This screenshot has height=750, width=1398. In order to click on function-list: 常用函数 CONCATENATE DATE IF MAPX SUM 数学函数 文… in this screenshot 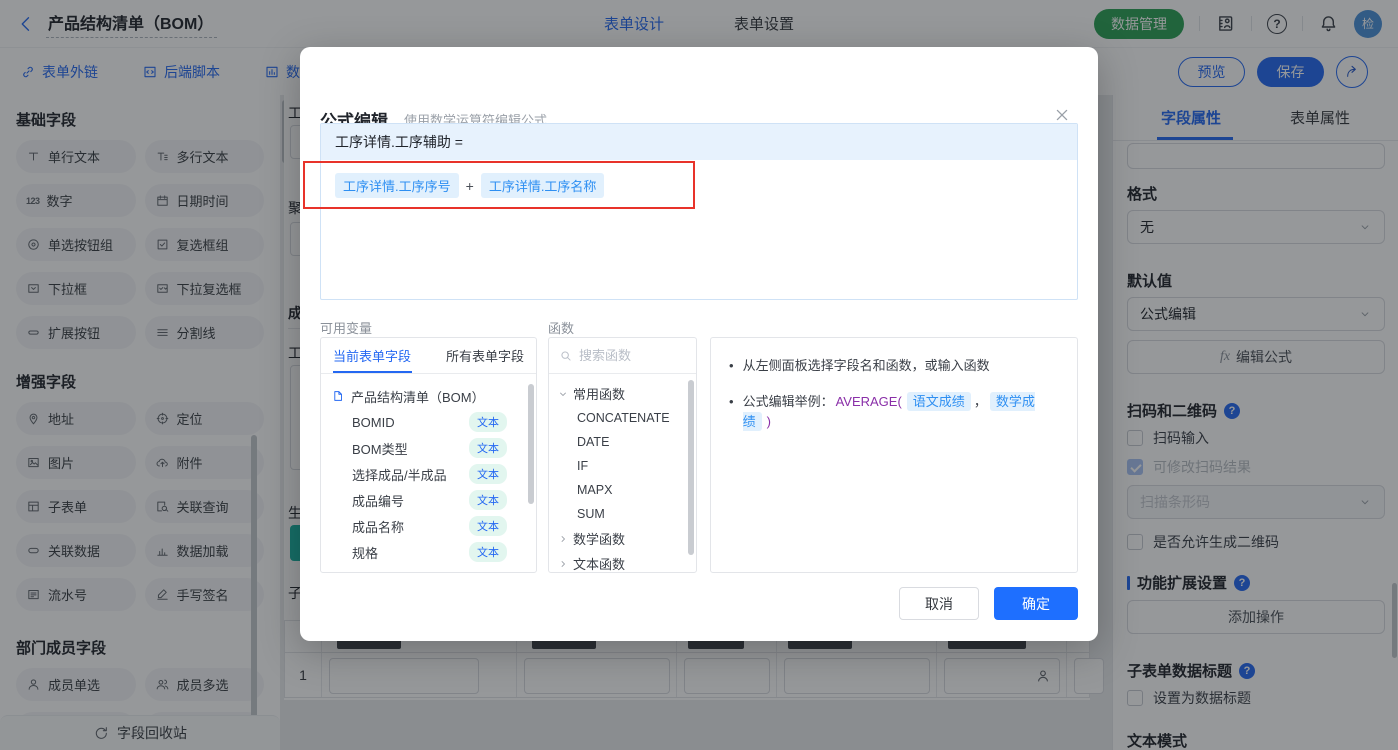, I will do `click(622, 473)`.